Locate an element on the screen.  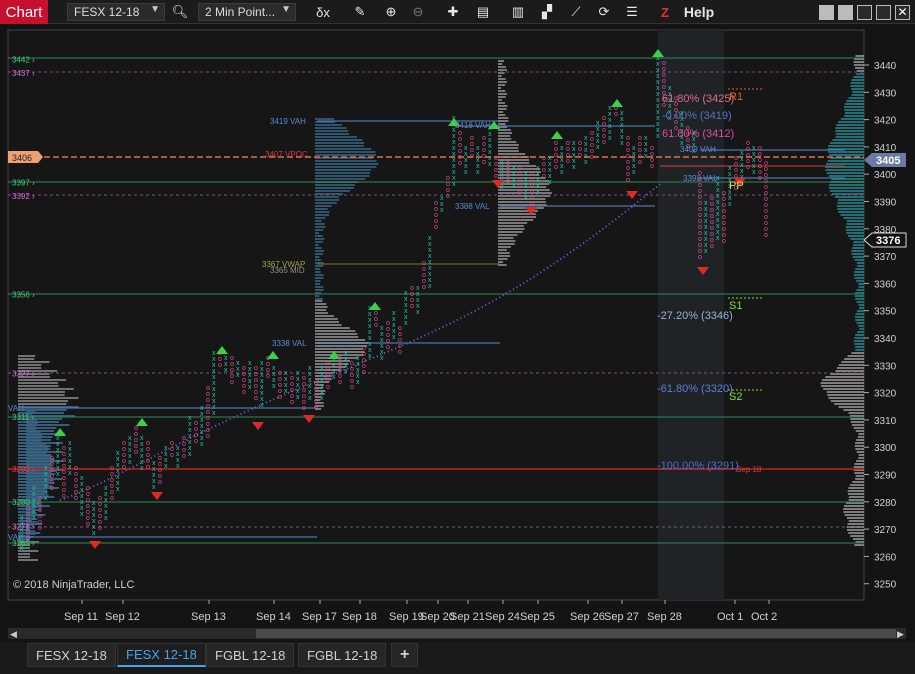
current-price-marker: 3405 is located at coordinates (885, 160).